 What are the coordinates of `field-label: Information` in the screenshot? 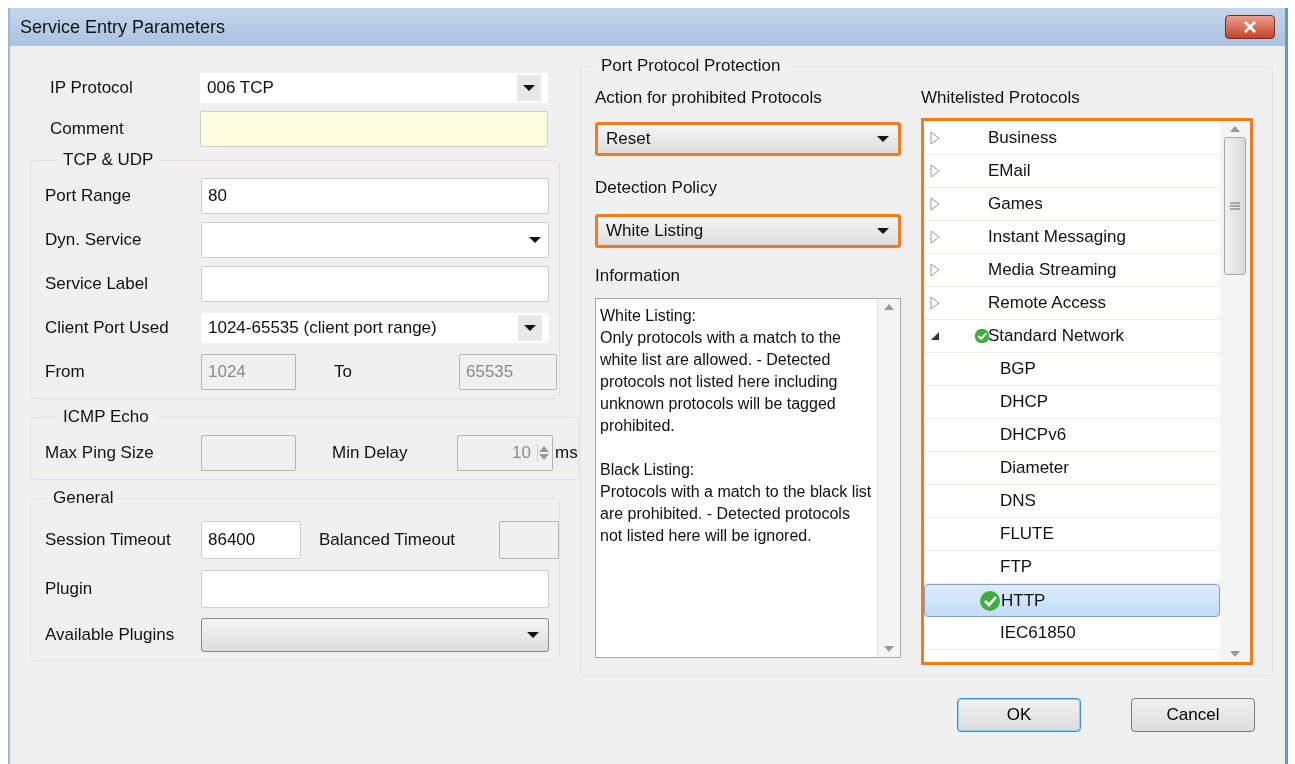 It's located at (638, 276).